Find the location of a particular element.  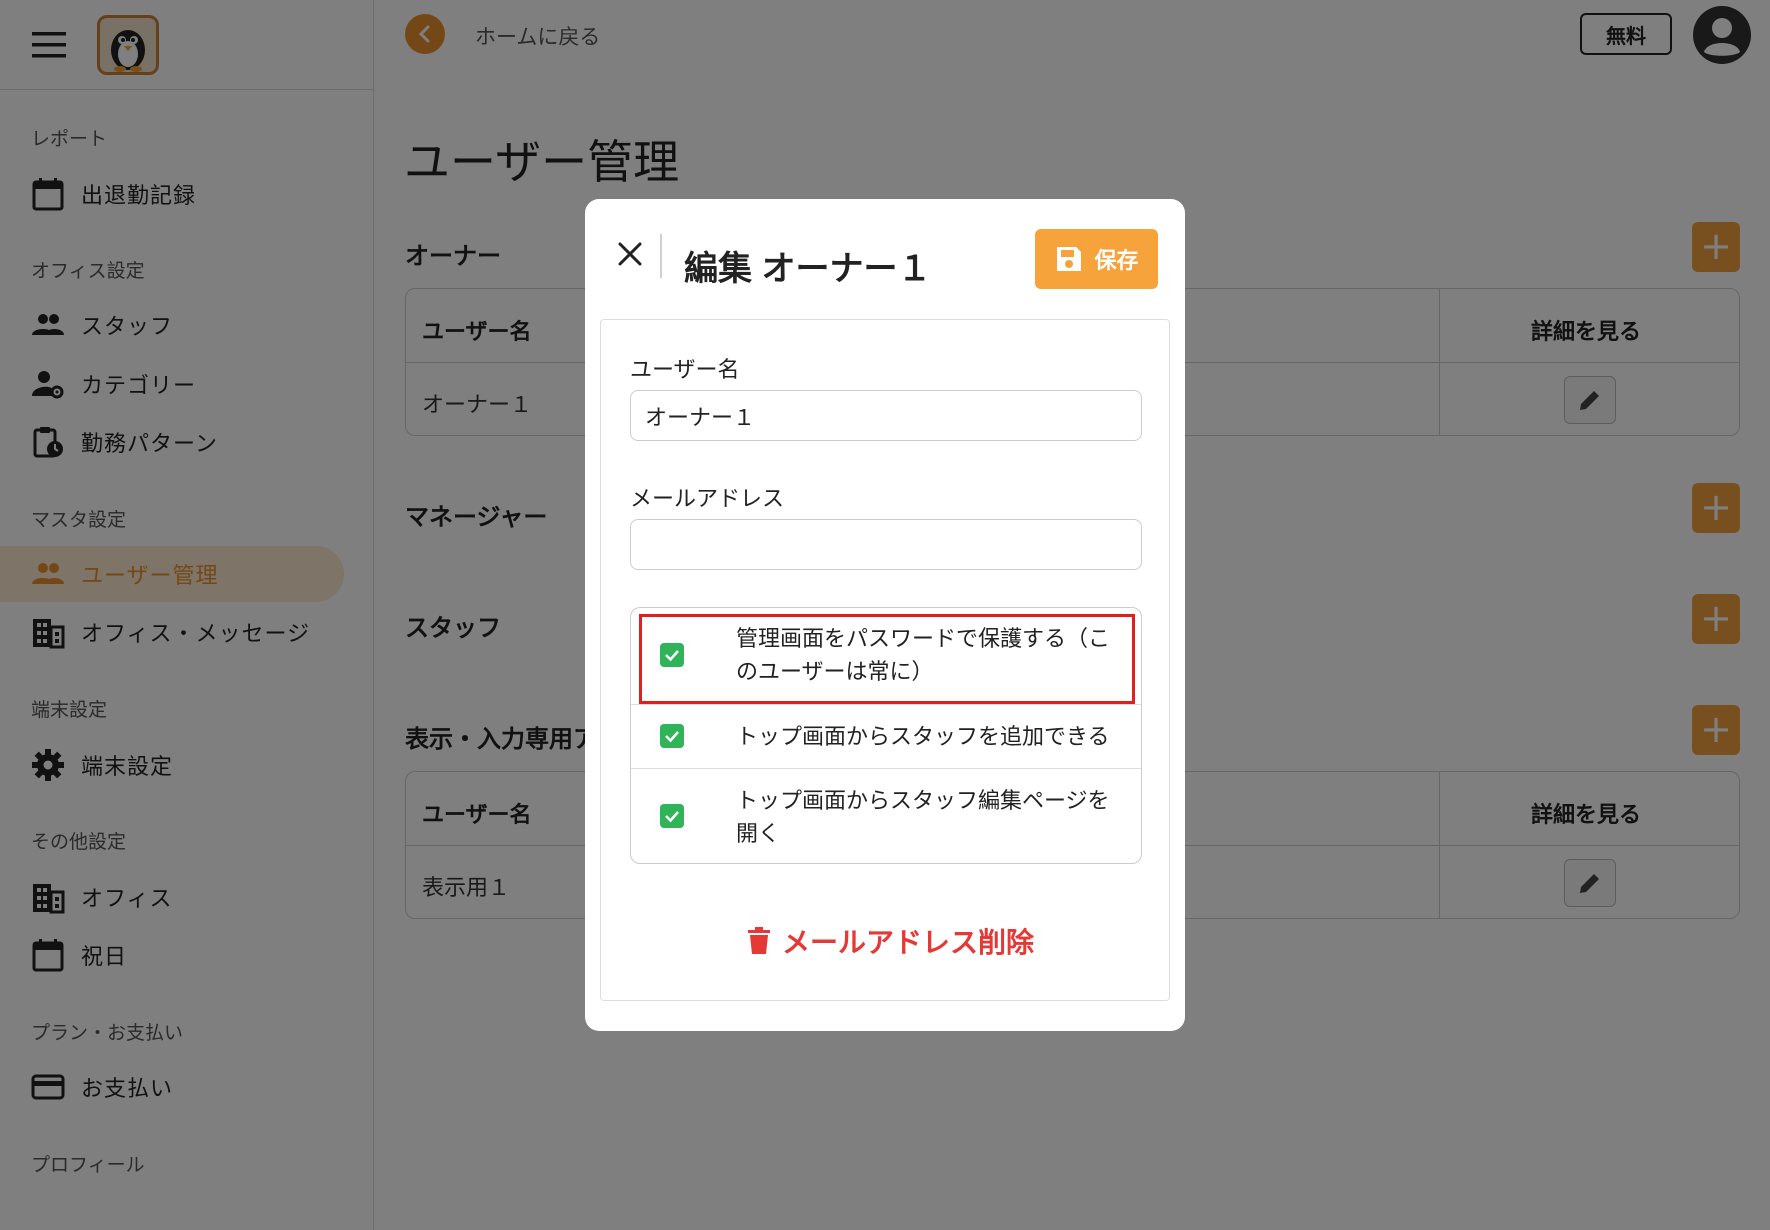

floppy-disk-icon is located at coordinates (1069, 259).